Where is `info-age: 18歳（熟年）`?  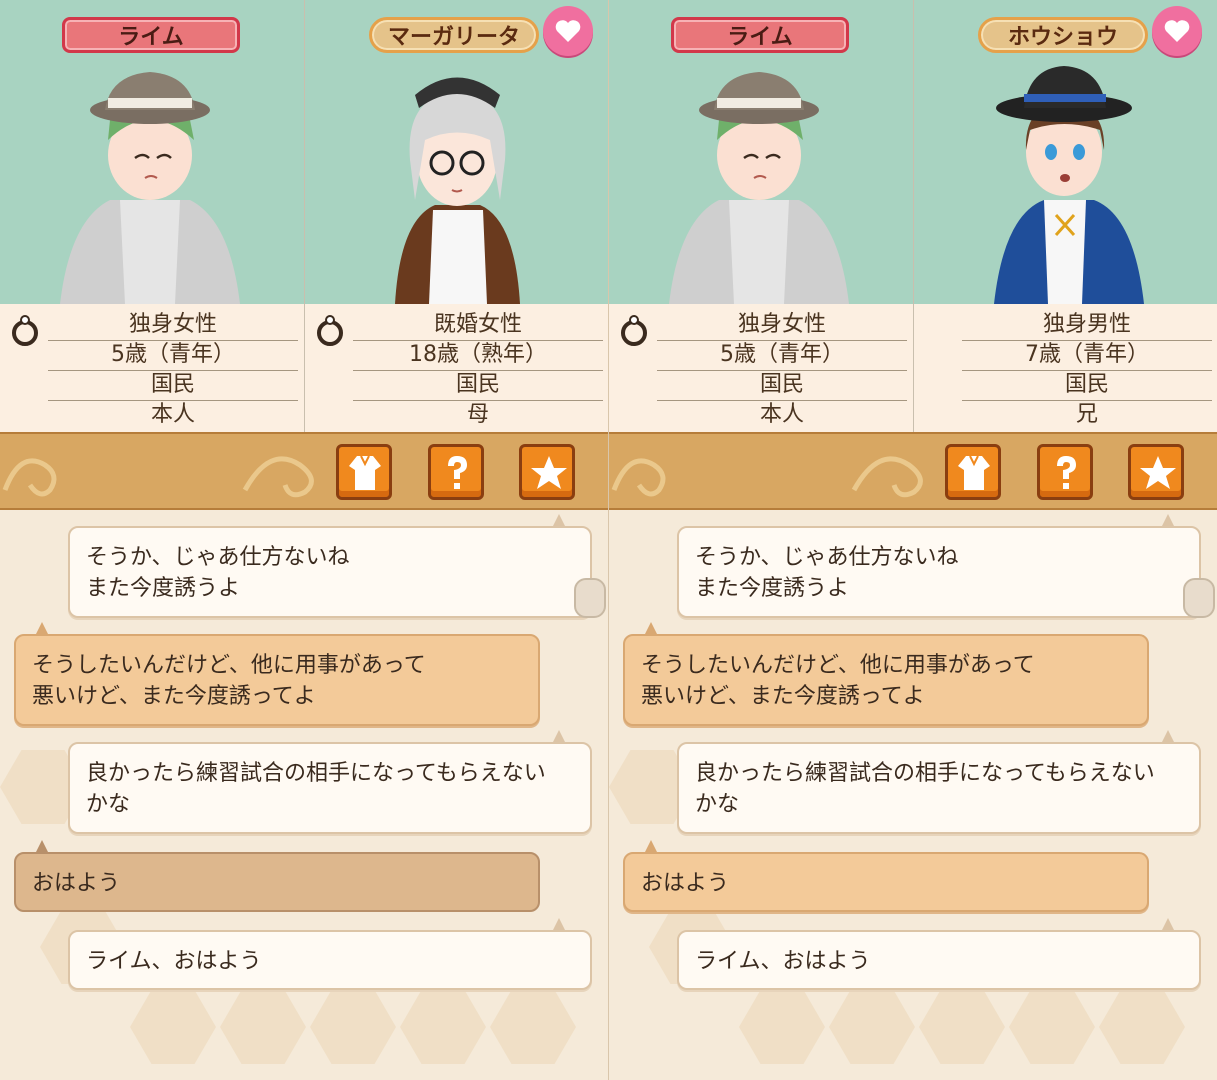 info-age: 18歳（熟年） is located at coordinates (478, 355).